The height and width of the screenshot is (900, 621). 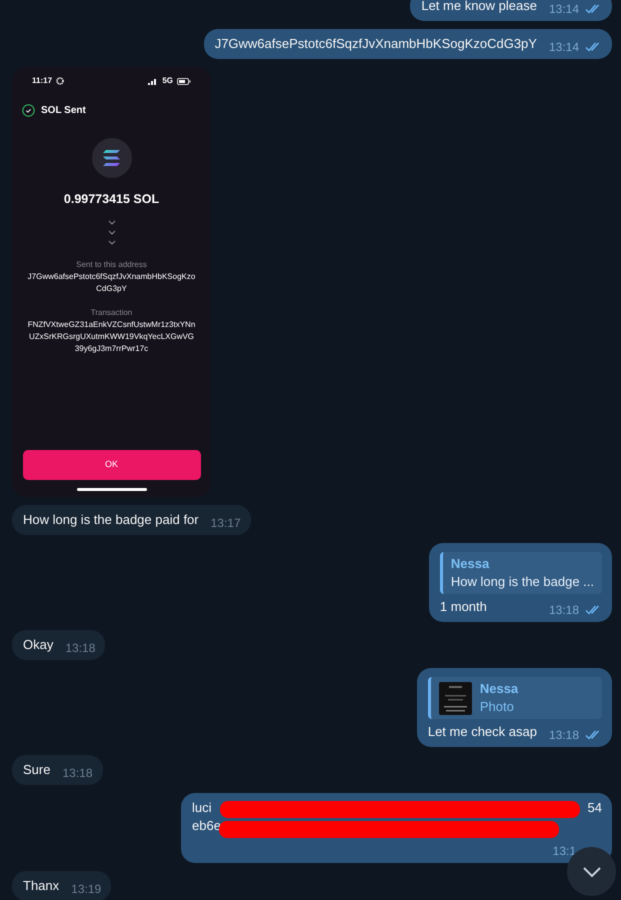 What do you see at coordinates (167, 81) in the screenshot?
I see `network-label: 5G` at bounding box center [167, 81].